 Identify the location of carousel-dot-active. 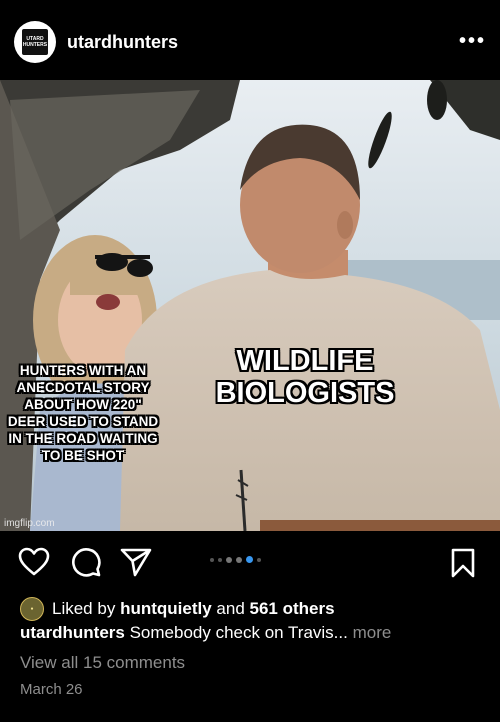
(249, 559).